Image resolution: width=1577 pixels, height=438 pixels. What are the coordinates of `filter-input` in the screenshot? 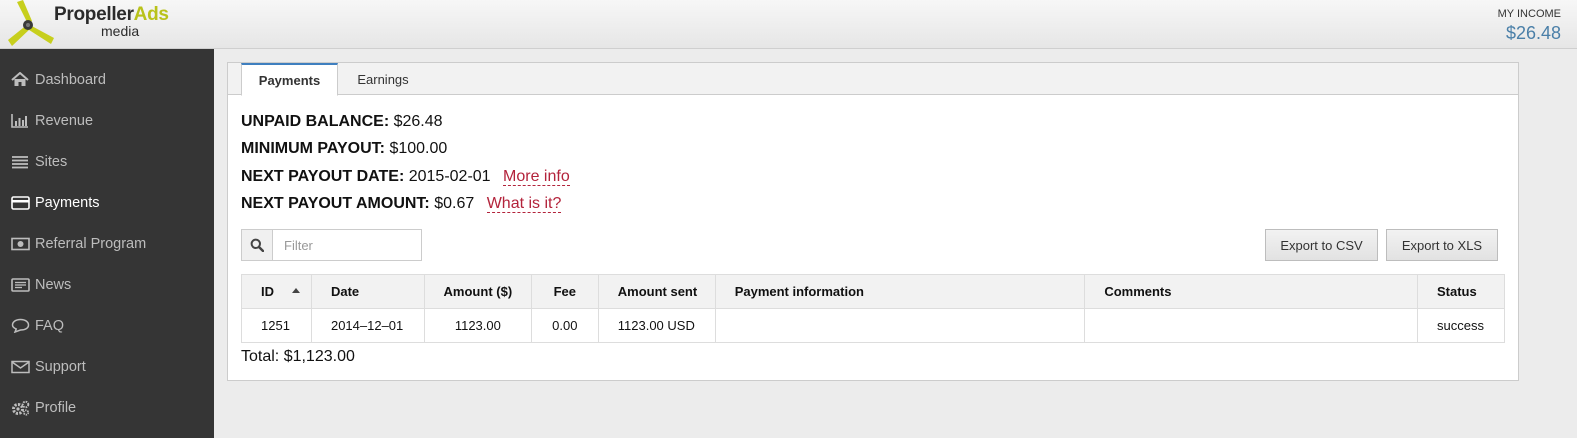 It's located at (347, 245).